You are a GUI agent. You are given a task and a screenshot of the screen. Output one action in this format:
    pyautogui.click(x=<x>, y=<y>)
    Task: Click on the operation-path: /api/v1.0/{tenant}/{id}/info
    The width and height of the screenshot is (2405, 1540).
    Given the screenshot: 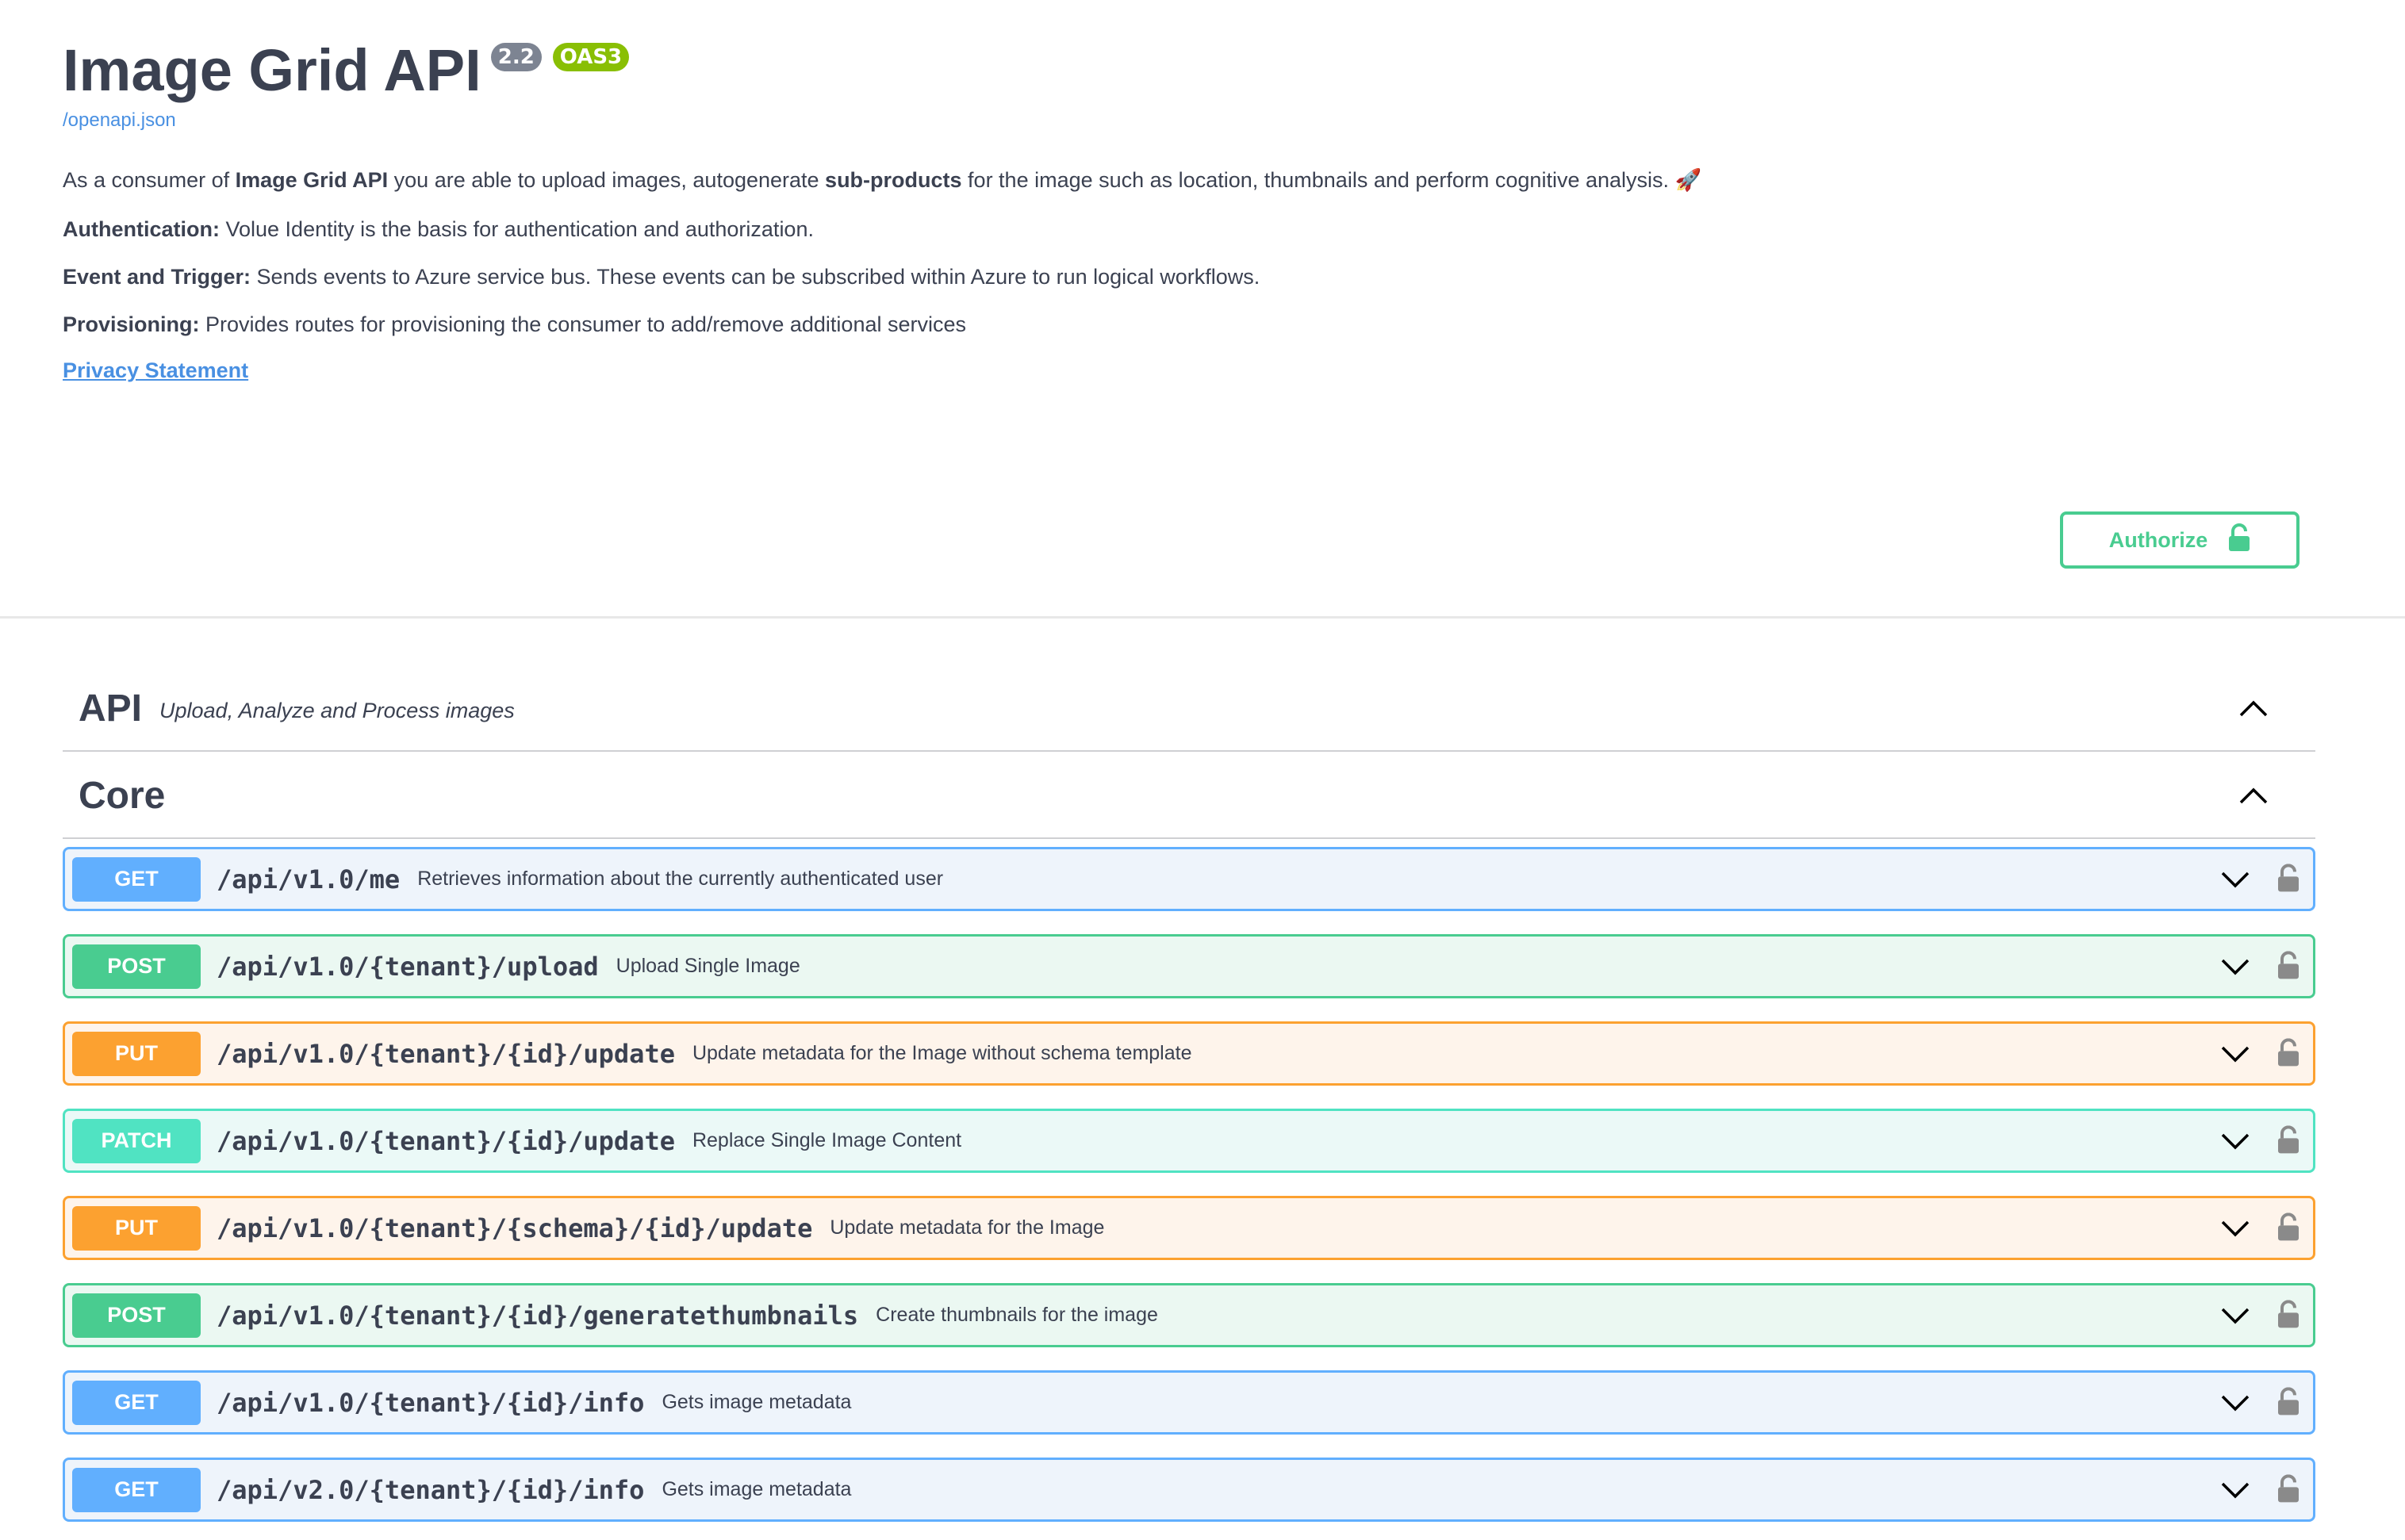 What is the action you would take?
    pyautogui.click(x=431, y=1402)
    